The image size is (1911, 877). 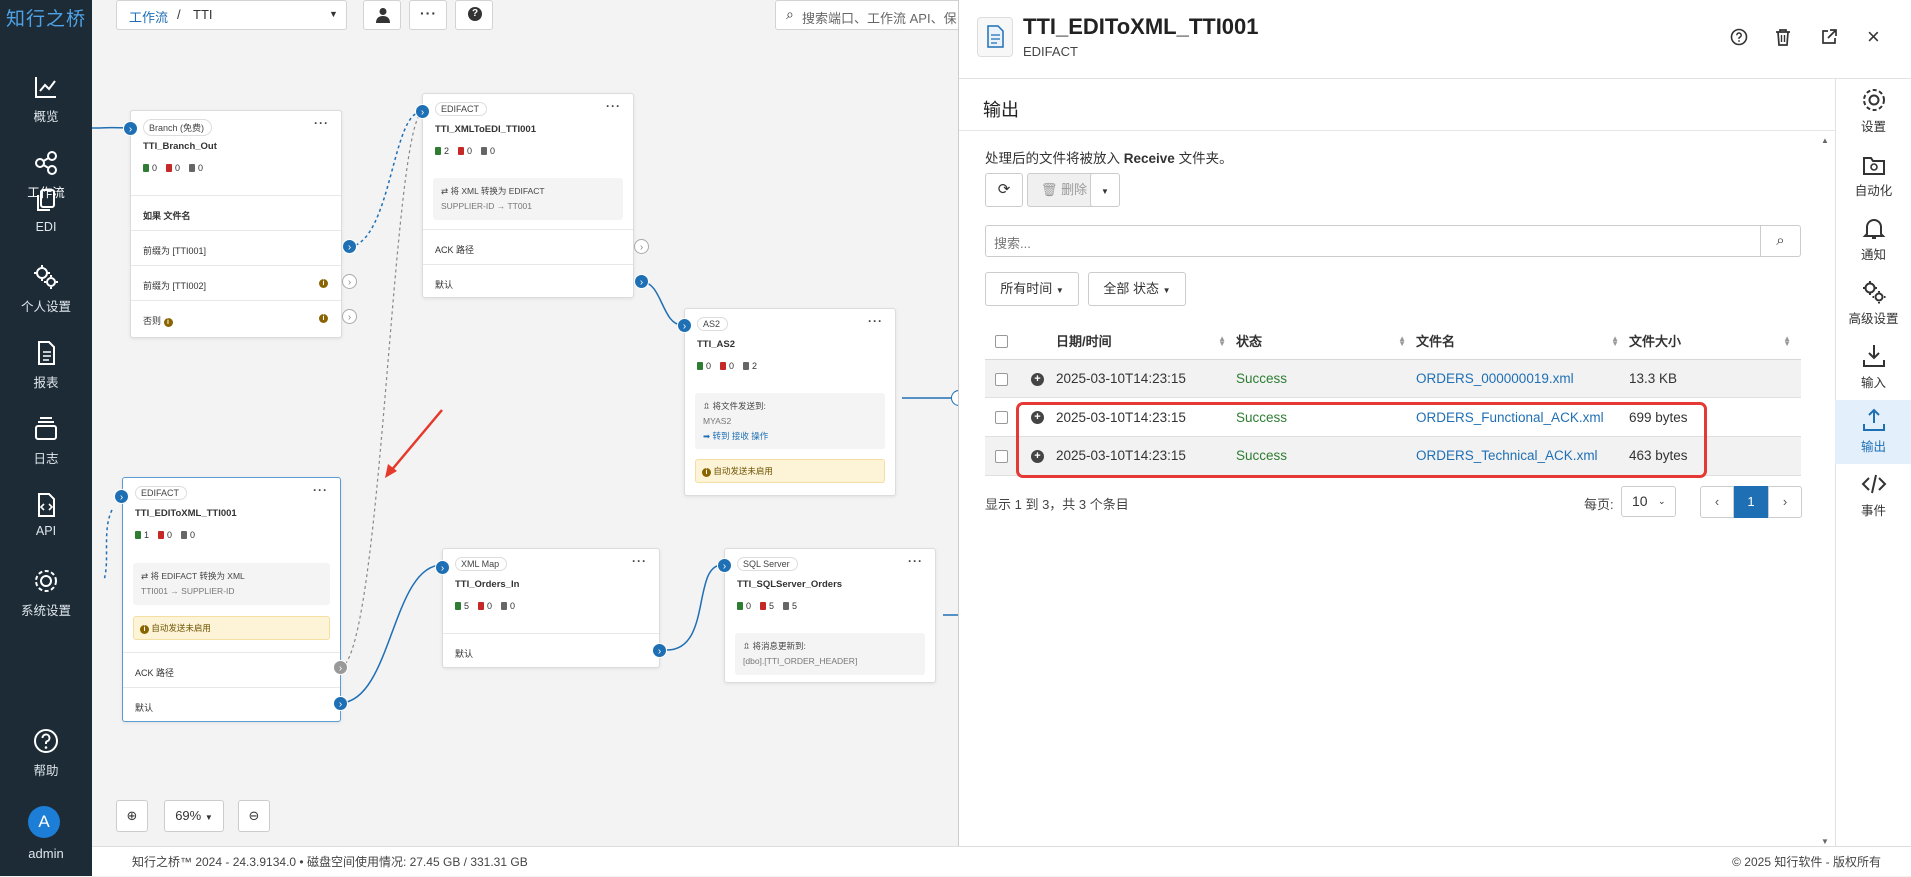 I want to click on page-button: 1, so click(x=1751, y=502).